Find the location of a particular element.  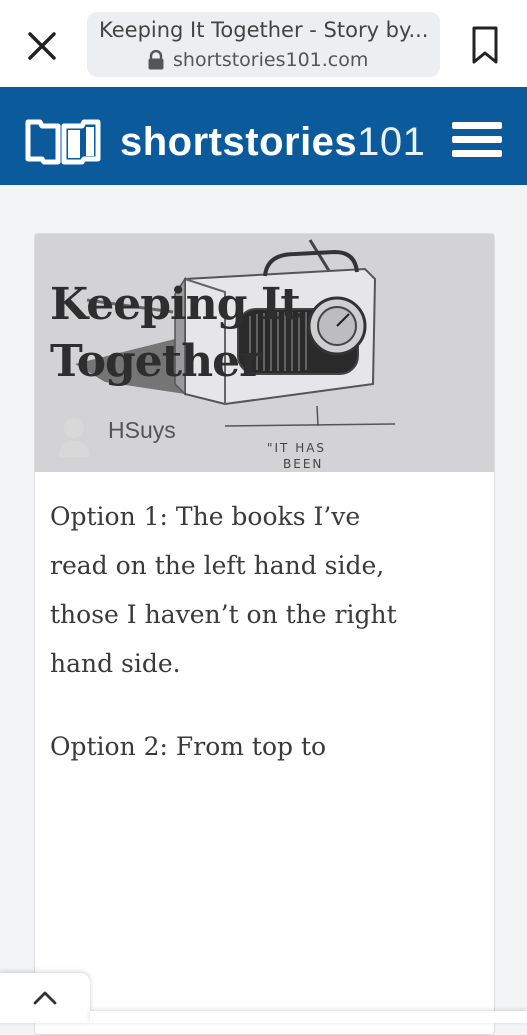

author-name: HSuys is located at coordinates (142, 430).